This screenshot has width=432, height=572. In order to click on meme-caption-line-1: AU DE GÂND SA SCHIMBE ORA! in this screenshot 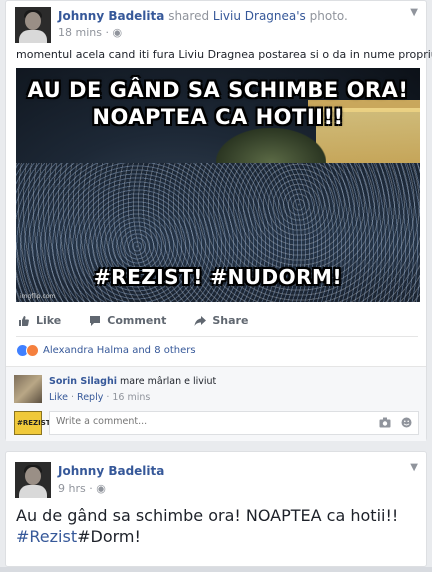, I will do `click(218, 90)`.